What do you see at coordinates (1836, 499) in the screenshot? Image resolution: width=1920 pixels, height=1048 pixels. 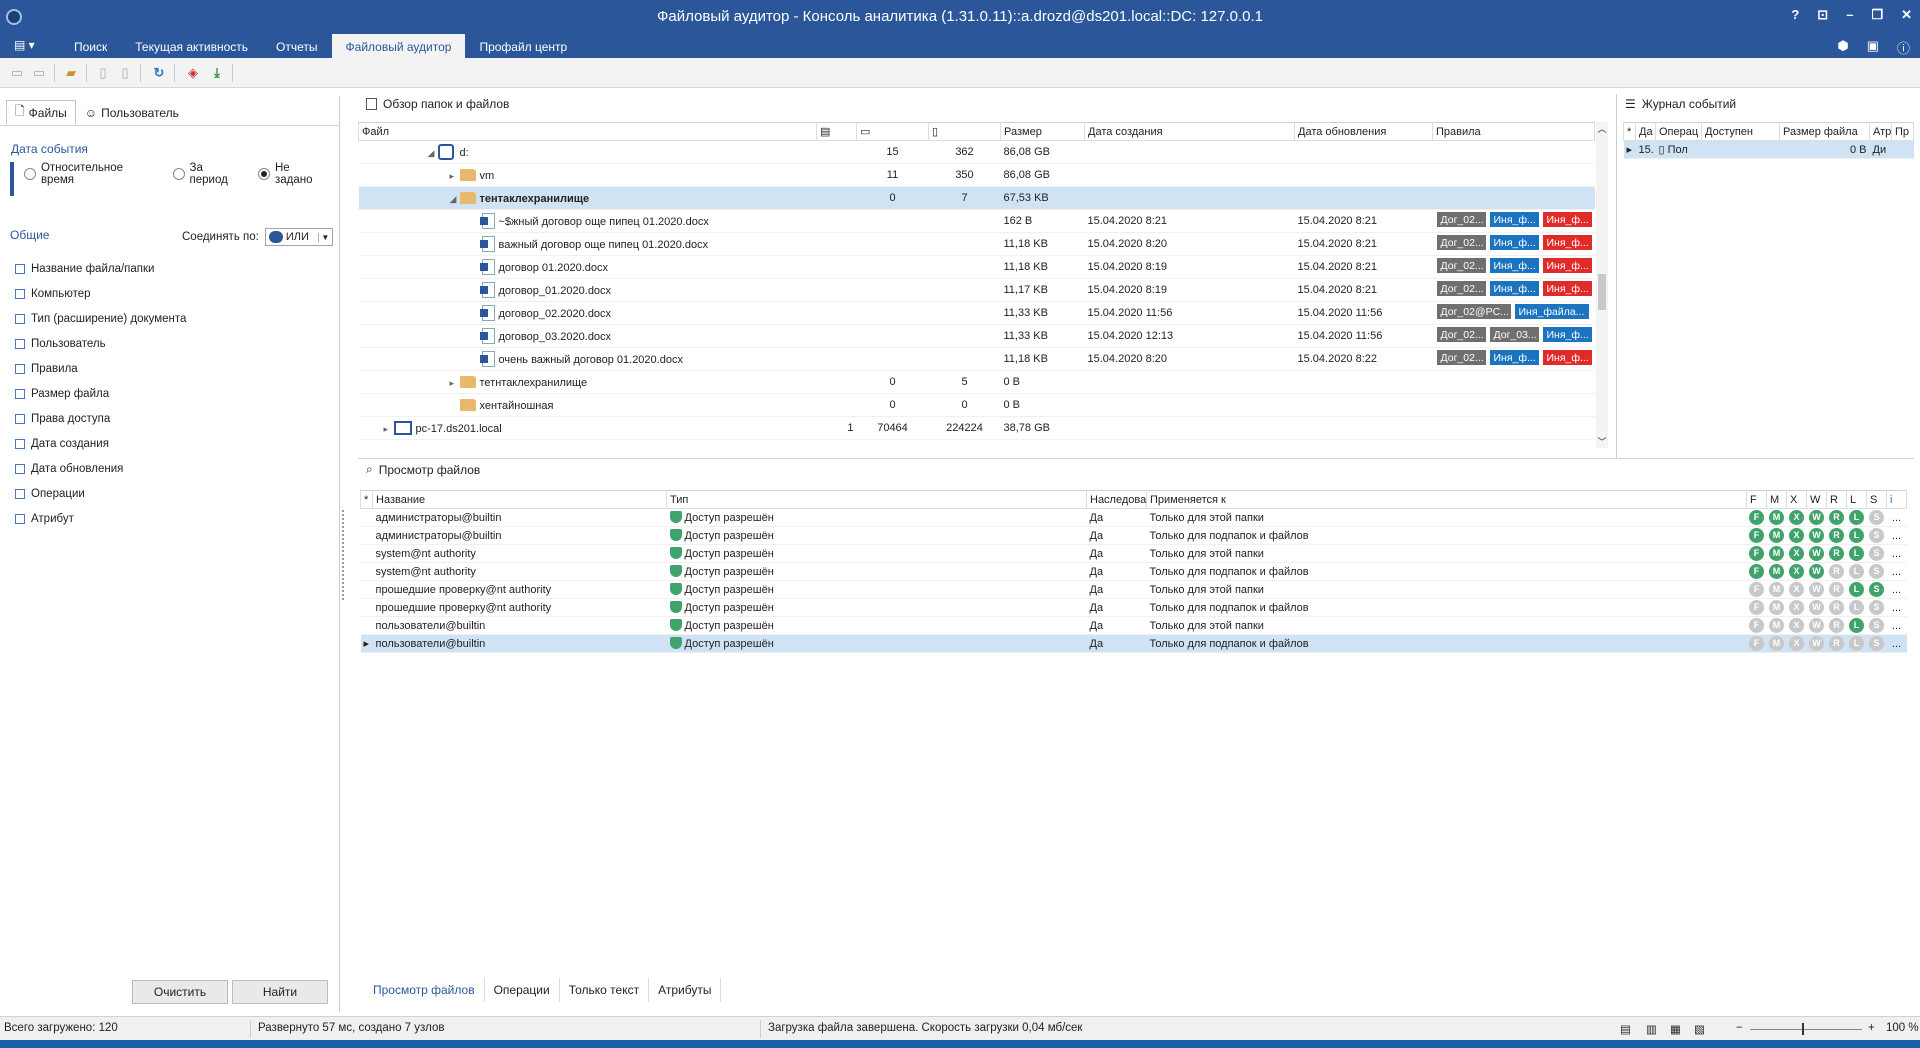 I see `col-perm-r: R` at bounding box center [1836, 499].